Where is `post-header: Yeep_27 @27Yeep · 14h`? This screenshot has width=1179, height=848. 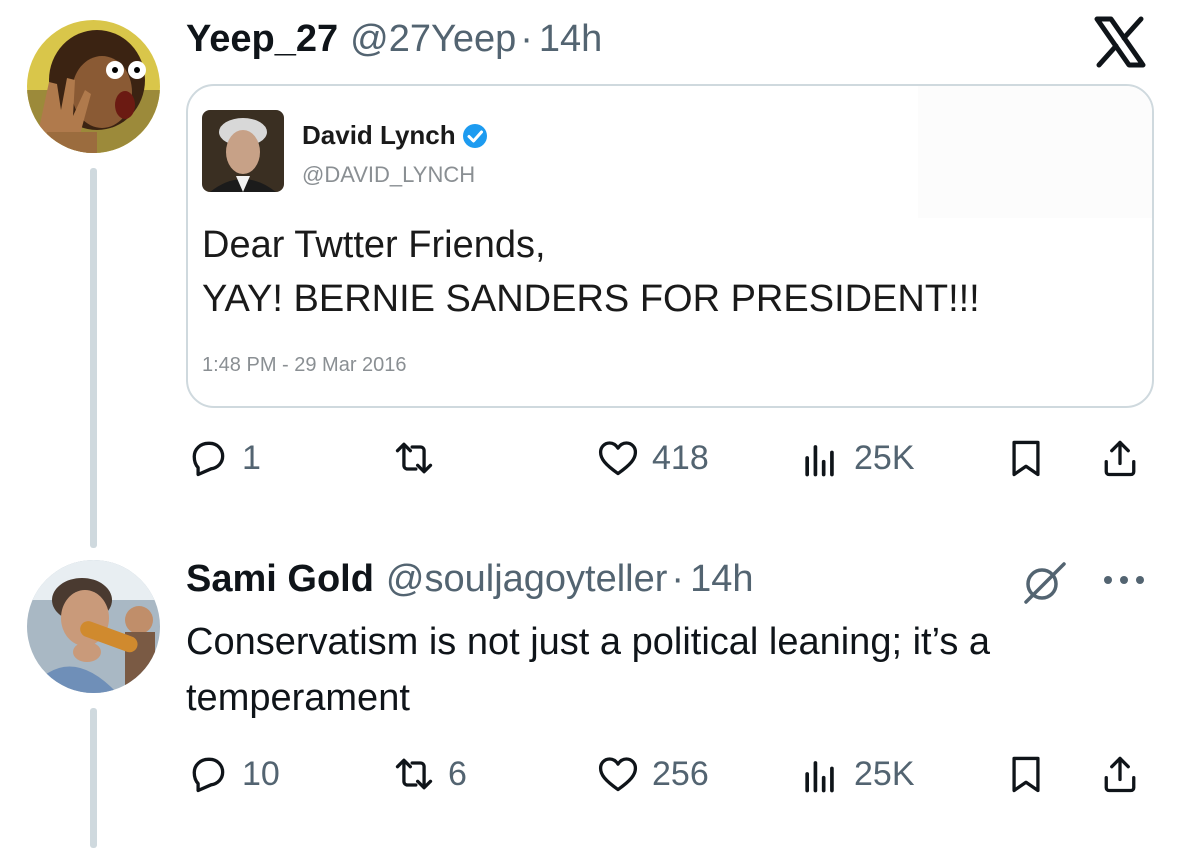
post-header: Yeep_27 @27Yeep · 14h is located at coordinates (394, 39).